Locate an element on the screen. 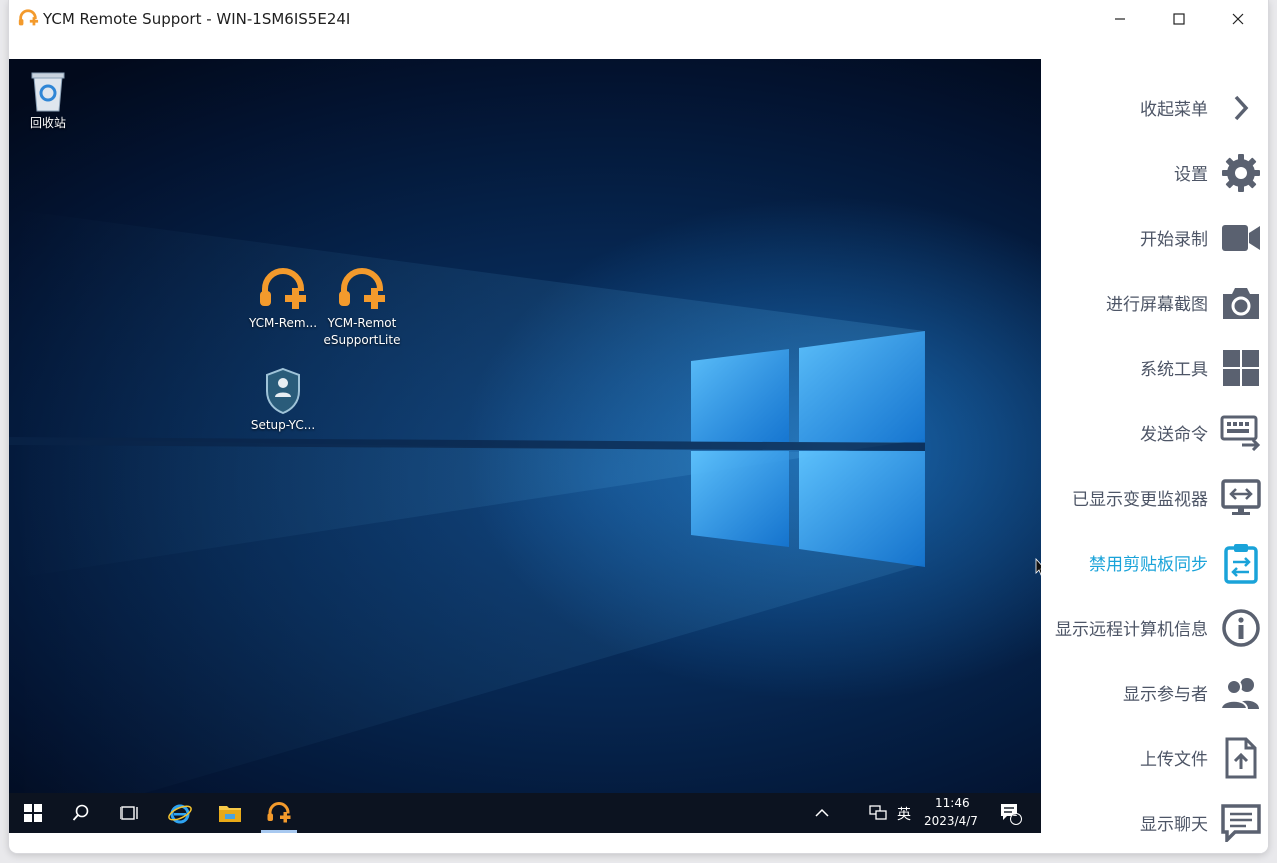 The width and height of the screenshot is (1277, 863). participants-icon is located at coordinates (1241, 693).